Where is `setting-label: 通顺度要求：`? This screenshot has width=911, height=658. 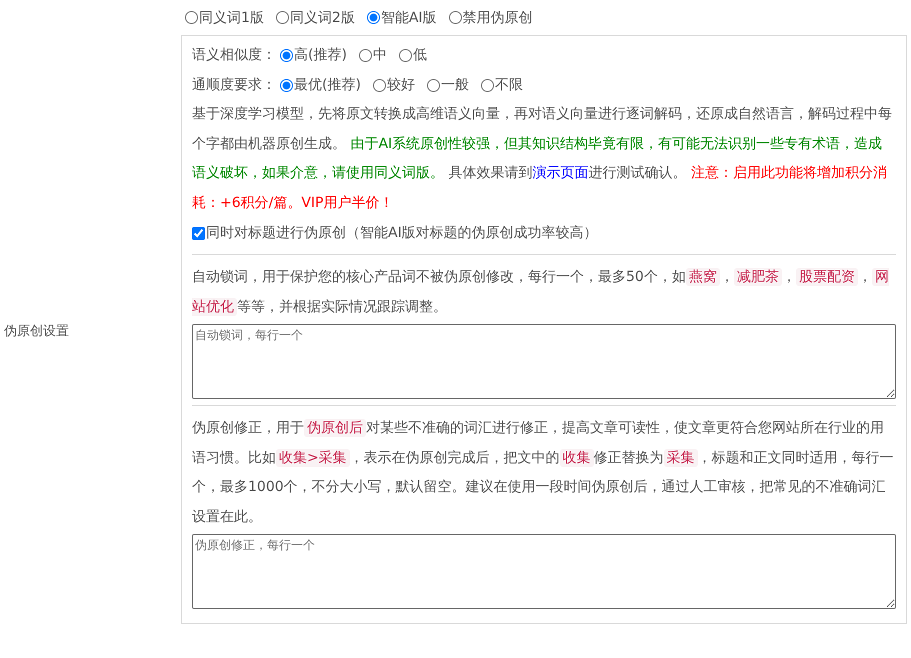 setting-label: 通顺度要求： is located at coordinates (234, 85).